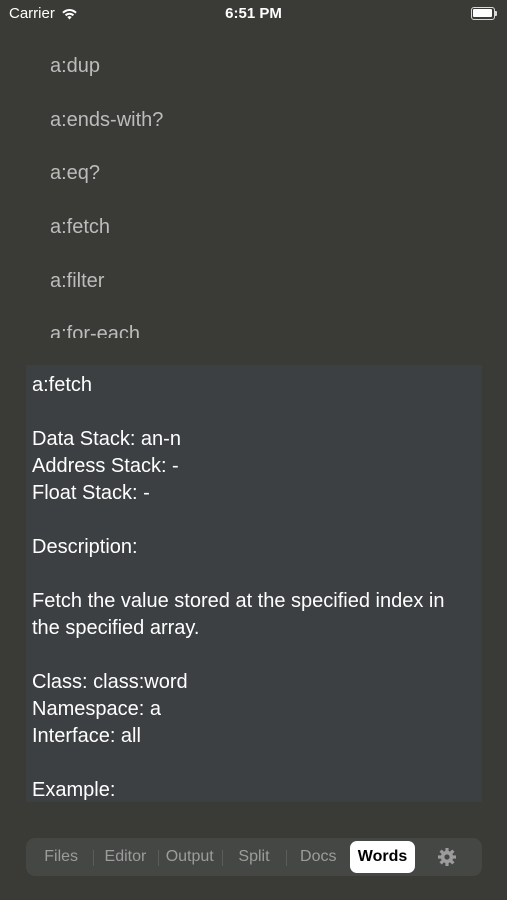 The image size is (507, 900). Describe the element at coordinates (253, 174) in the screenshot. I see `word-list-item: a:eq?` at that location.